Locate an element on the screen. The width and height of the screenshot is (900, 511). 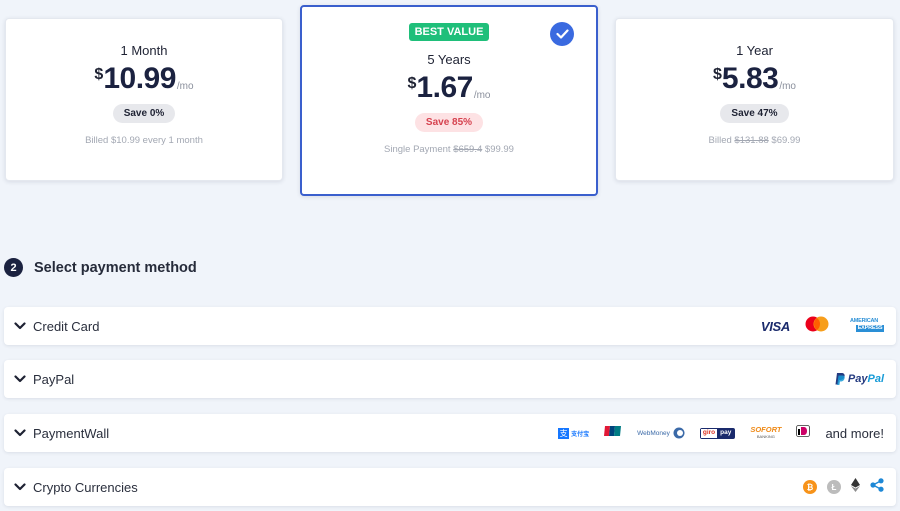
payment-logos: ₿ Ł is located at coordinates (843, 487).